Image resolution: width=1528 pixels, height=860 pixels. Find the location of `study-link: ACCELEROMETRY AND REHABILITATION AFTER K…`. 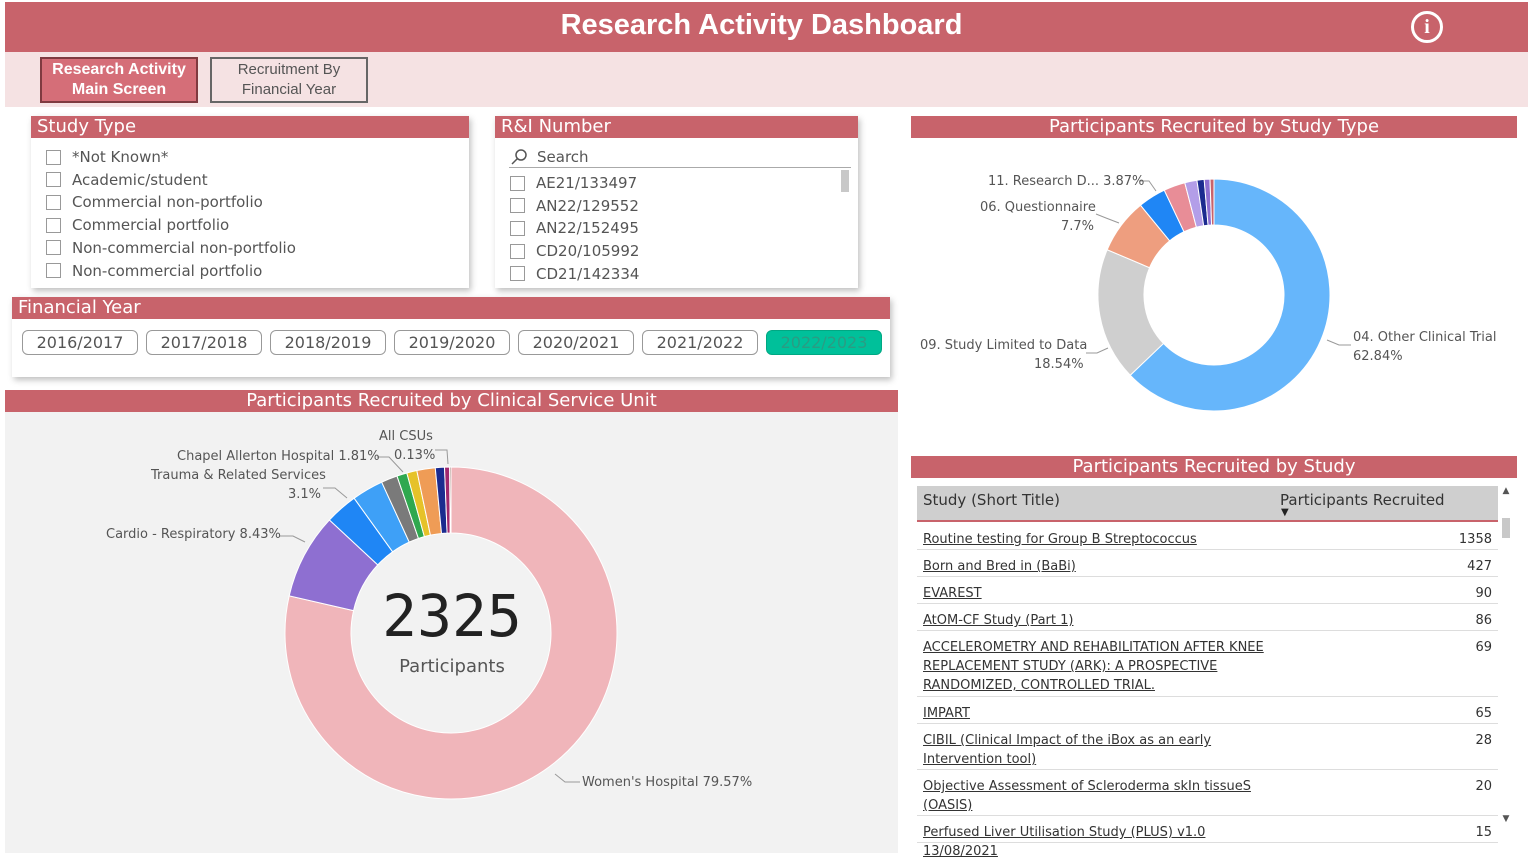

study-link: ACCELEROMETRY AND REHABILITATION AFTER K… is located at coordinates (1098, 666).